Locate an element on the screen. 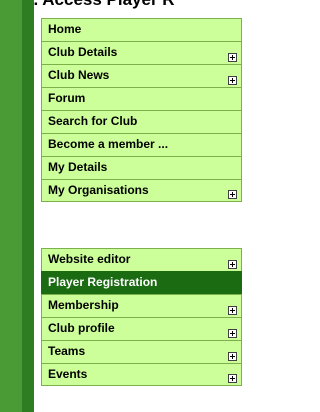 The image size is (320, 412). menu-item-my-details: My Details is located at coordinates (141, 167).